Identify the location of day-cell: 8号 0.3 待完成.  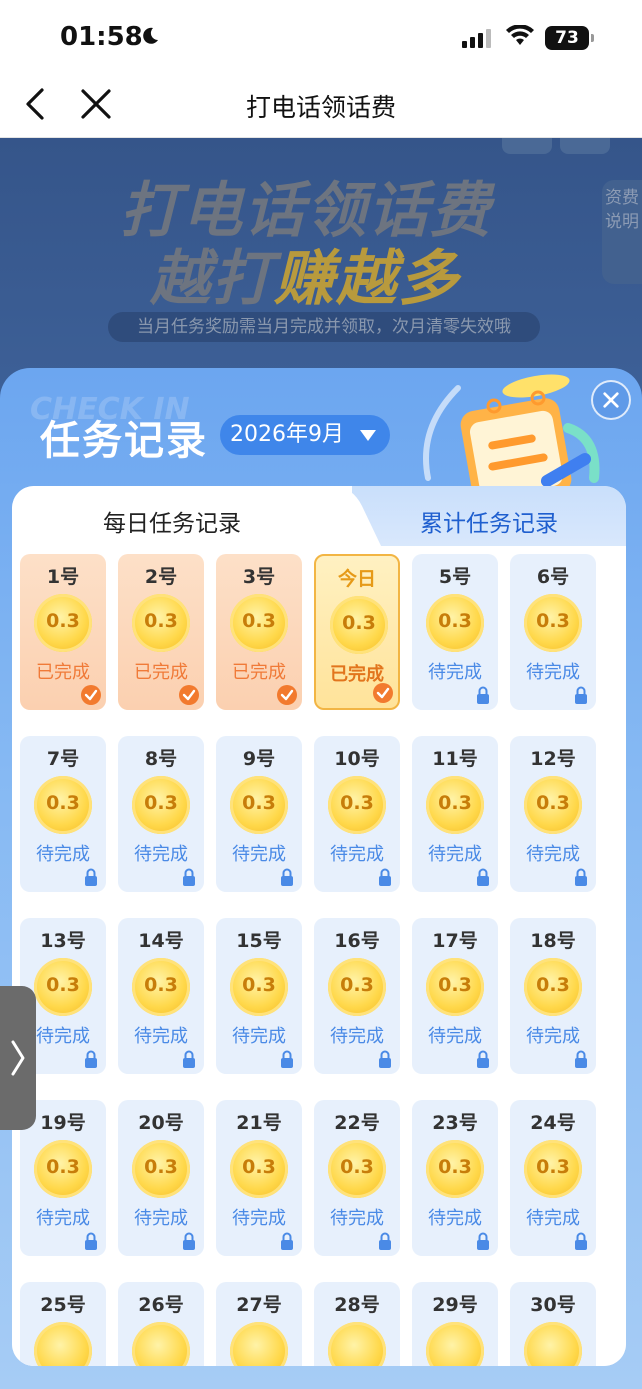
(161, 814).